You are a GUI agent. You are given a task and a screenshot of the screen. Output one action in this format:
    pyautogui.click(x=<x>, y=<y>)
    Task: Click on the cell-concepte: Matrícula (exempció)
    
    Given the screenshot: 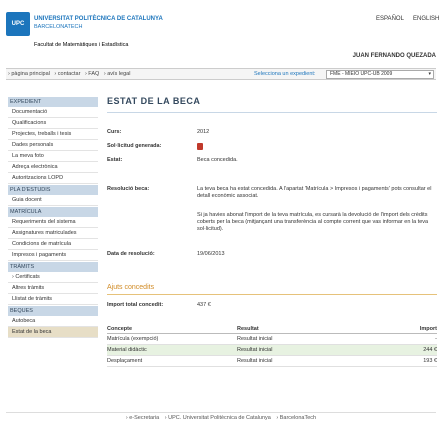 What is the action you would take?
    pyautogui.click(x=133, y=339)
    